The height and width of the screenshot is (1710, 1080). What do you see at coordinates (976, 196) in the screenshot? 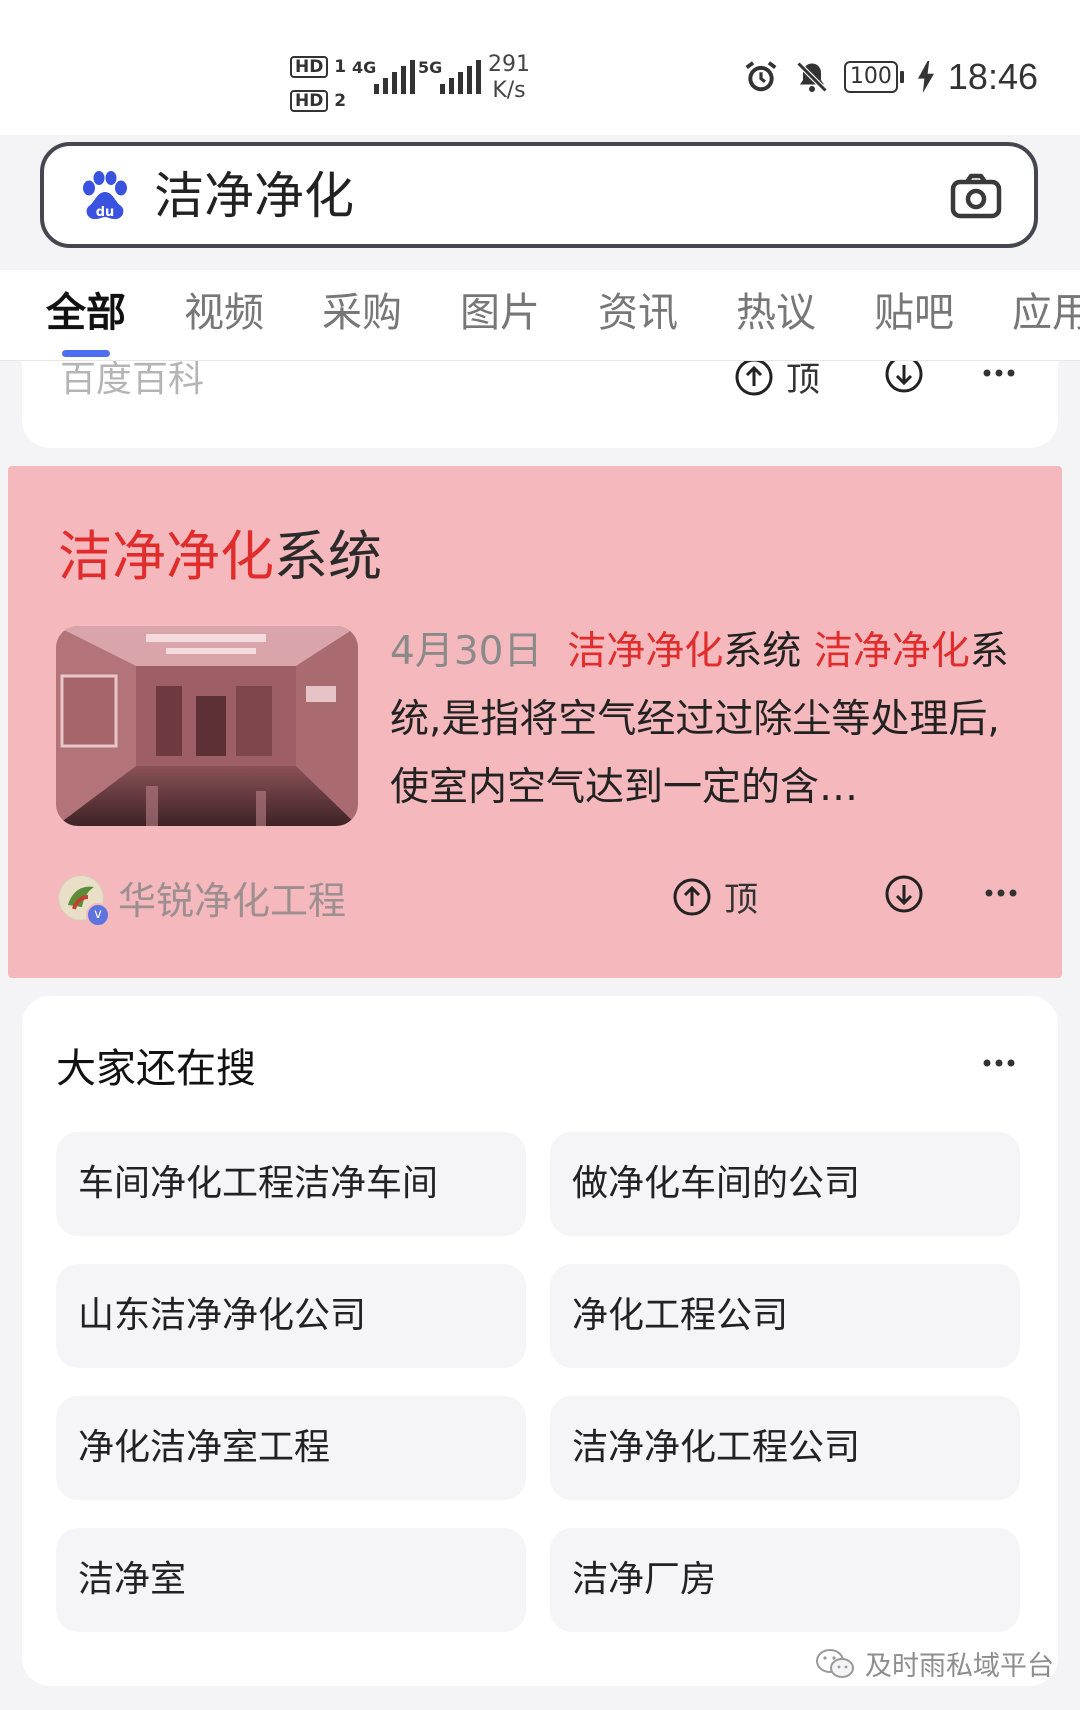
I see `camera-icon` at bounding box center [976, 196].